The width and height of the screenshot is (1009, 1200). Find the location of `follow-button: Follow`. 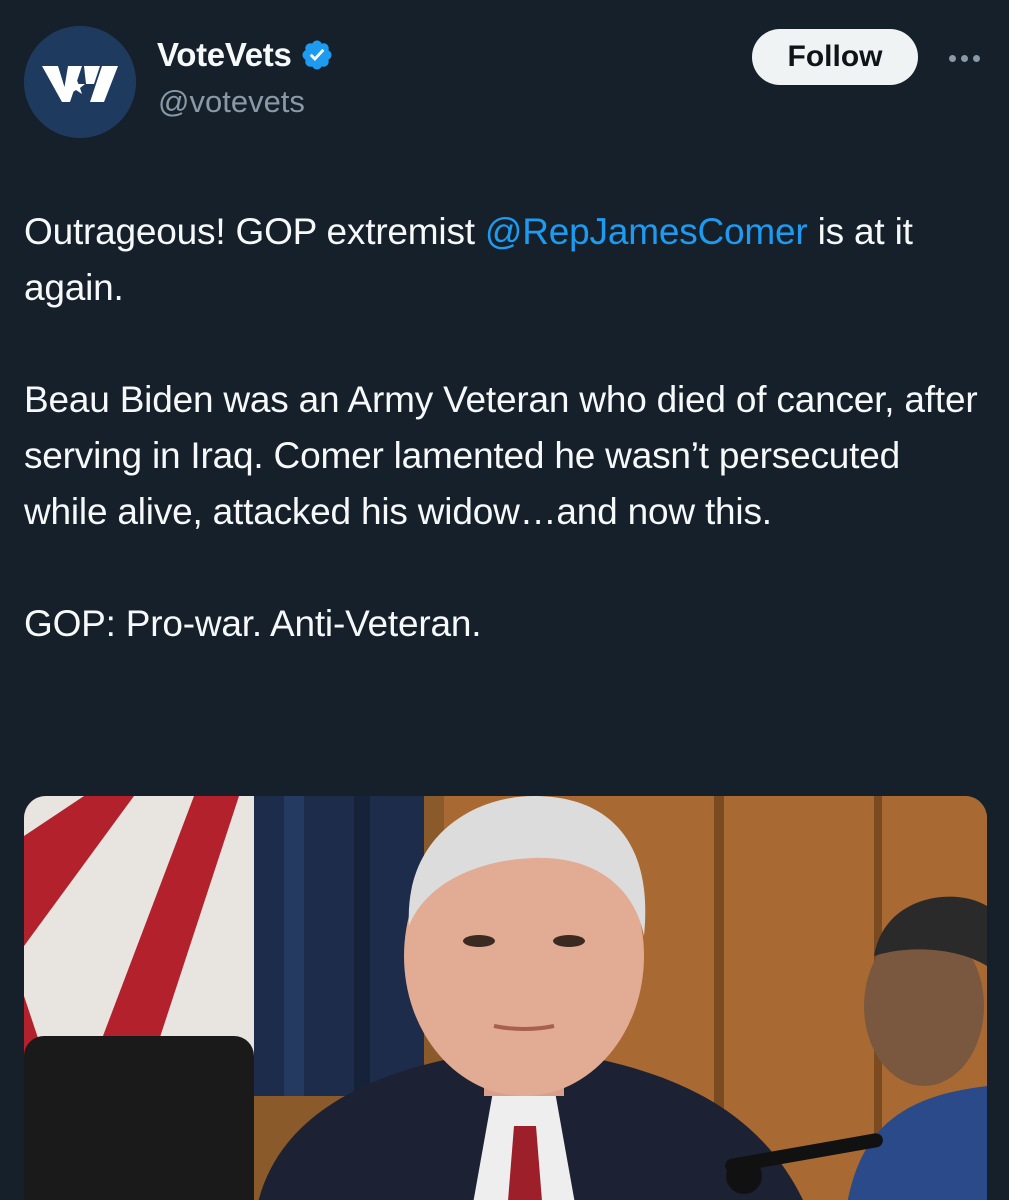

follow-button: Follow is located at coordinates (835, 57).